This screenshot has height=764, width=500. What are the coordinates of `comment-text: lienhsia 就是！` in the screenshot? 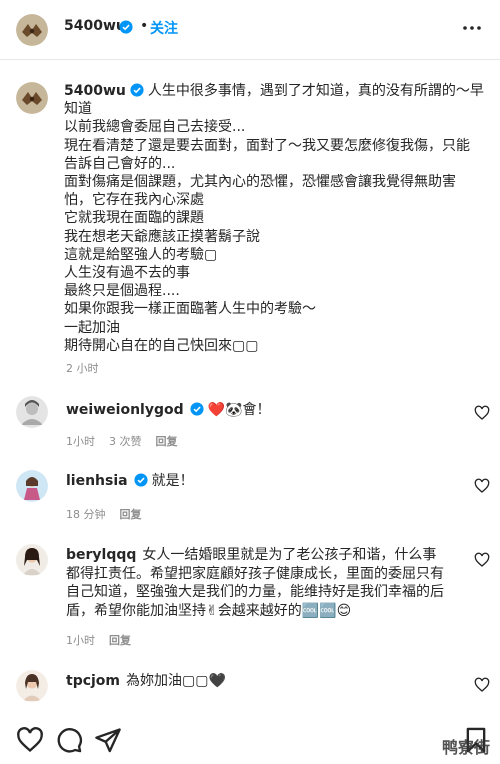 It's located at (266, 481).